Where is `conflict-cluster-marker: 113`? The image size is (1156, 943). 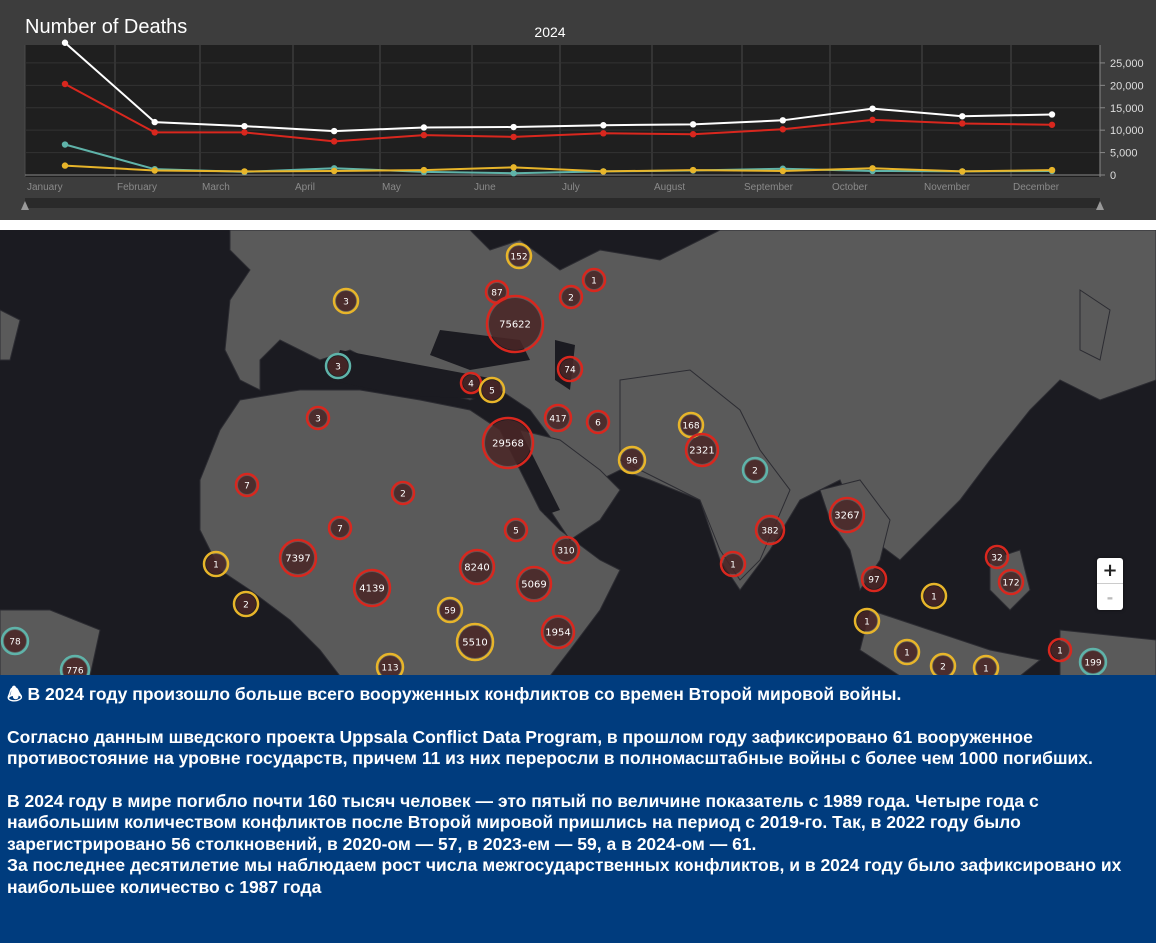
conflict-cluster-marker: 113 is located at coordinates (390, 664).